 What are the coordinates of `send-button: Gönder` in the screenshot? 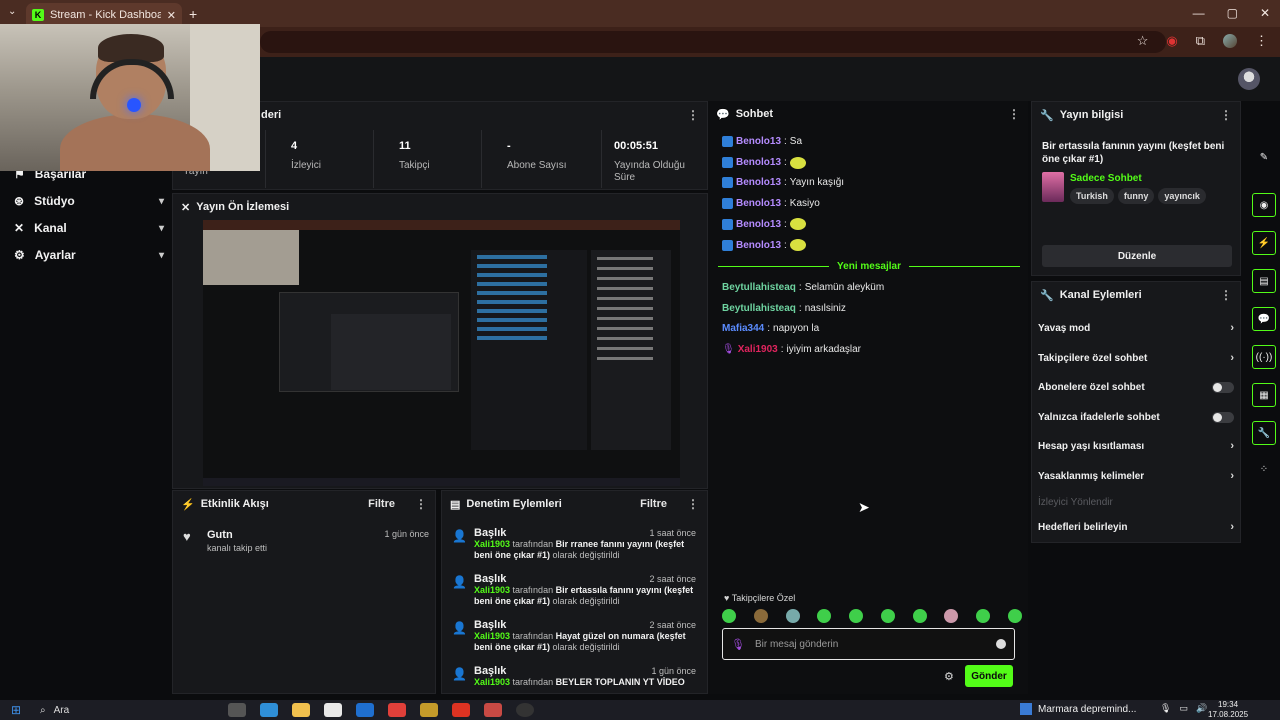 It's located at (989, 676).